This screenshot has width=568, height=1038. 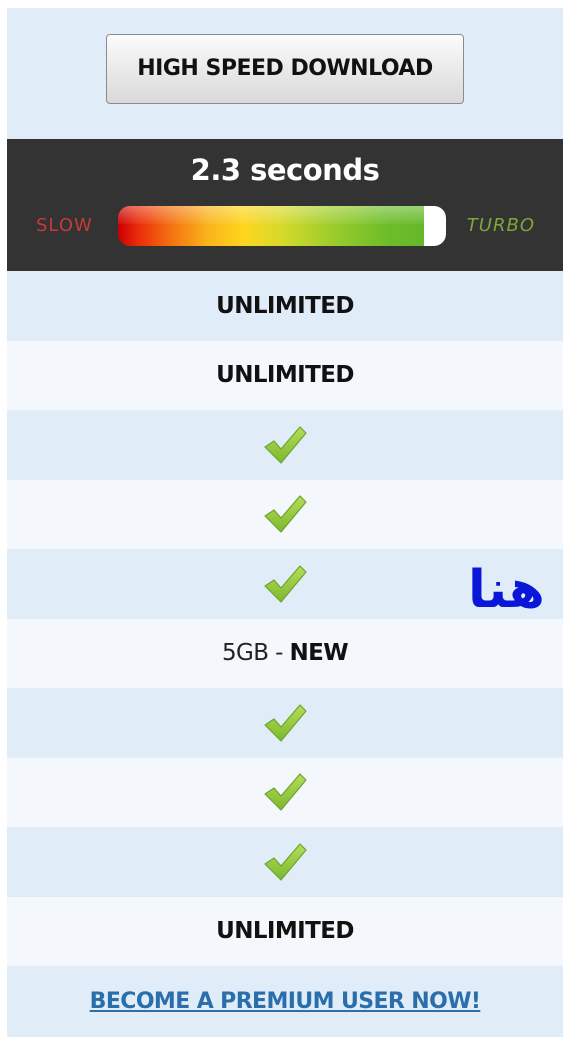 I want to click on arabic-annotation: هنا, so click(x=506, y=590).